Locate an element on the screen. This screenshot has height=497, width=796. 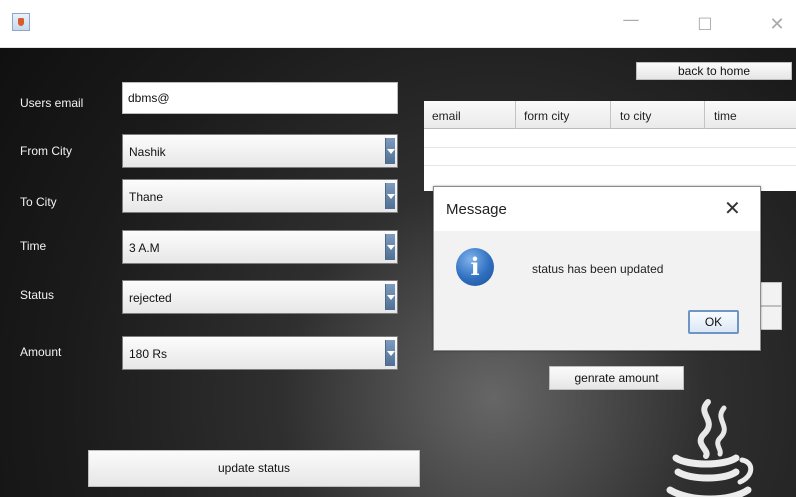
amount-select: 180 Rs is located at coordinates (260, 353).